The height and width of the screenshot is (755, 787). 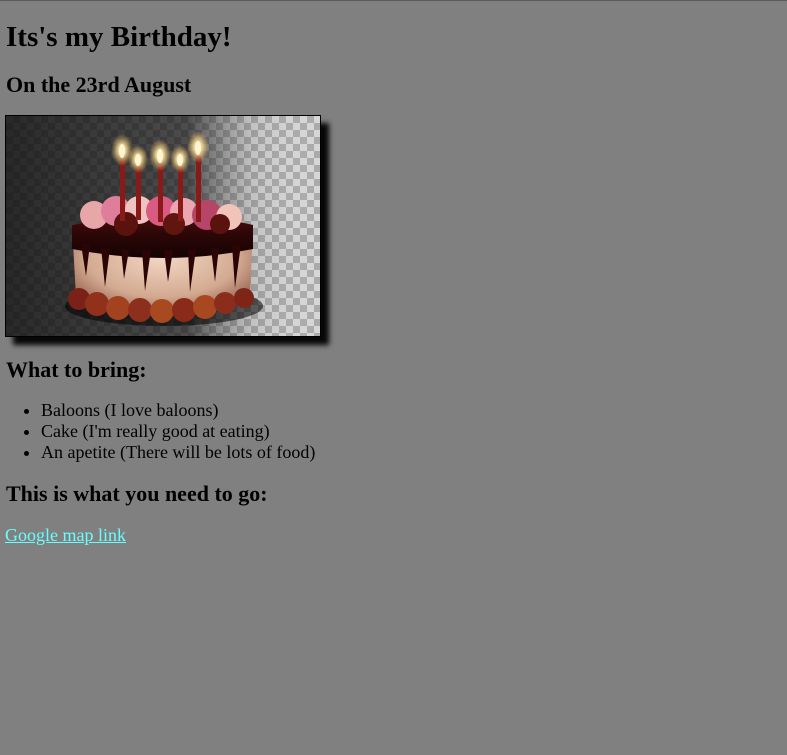 What do you see at coordinates (99, 84) in the screenshot?
I see `date-heading: On the 23rd August` at bounding box center [99, 84].